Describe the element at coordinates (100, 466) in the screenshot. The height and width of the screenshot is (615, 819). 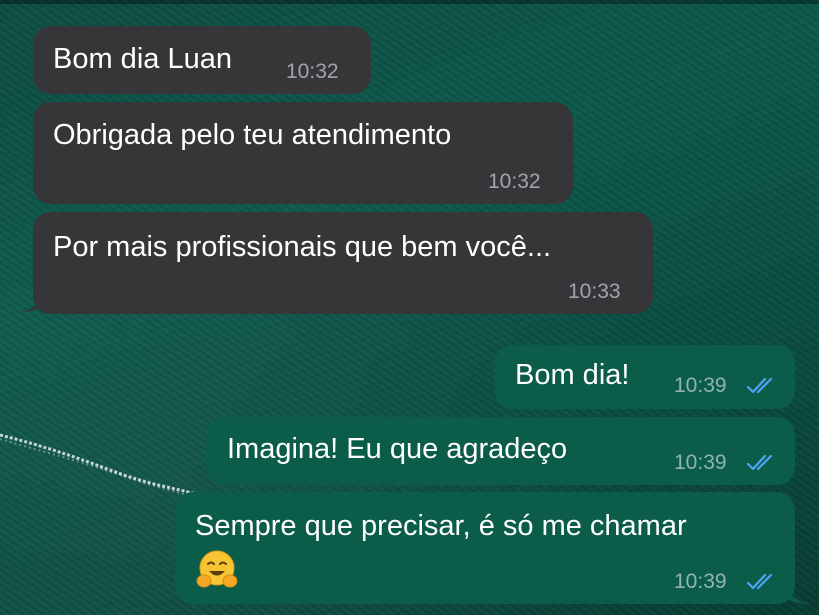
I see `wave-foam-decoration` at that location.